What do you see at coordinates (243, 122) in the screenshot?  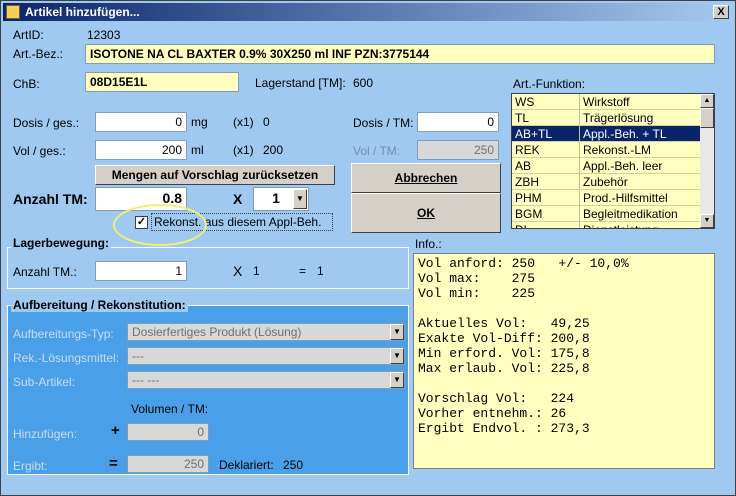 I see `dosis-x1-label: (x1)` at bounding box center [243, 122].